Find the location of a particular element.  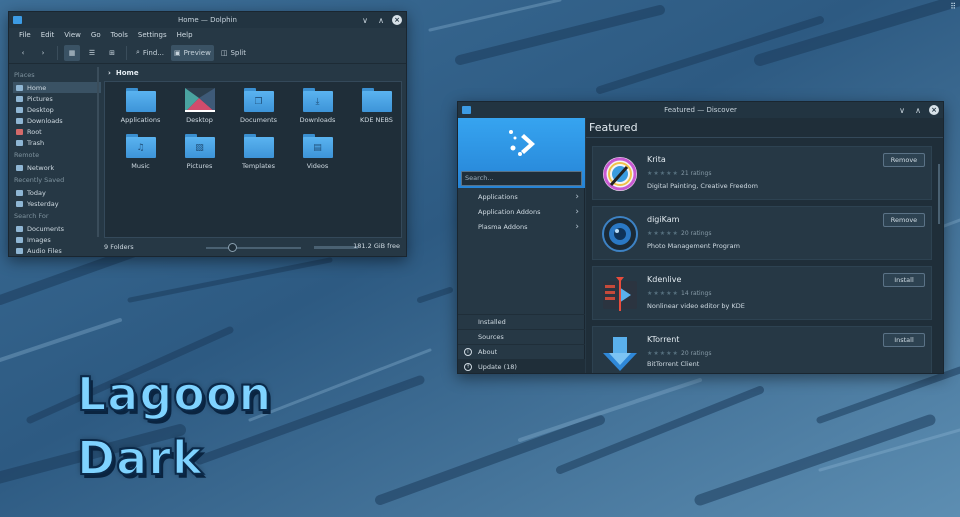

folder-item: Desktop is located at coordinates (199, 106).